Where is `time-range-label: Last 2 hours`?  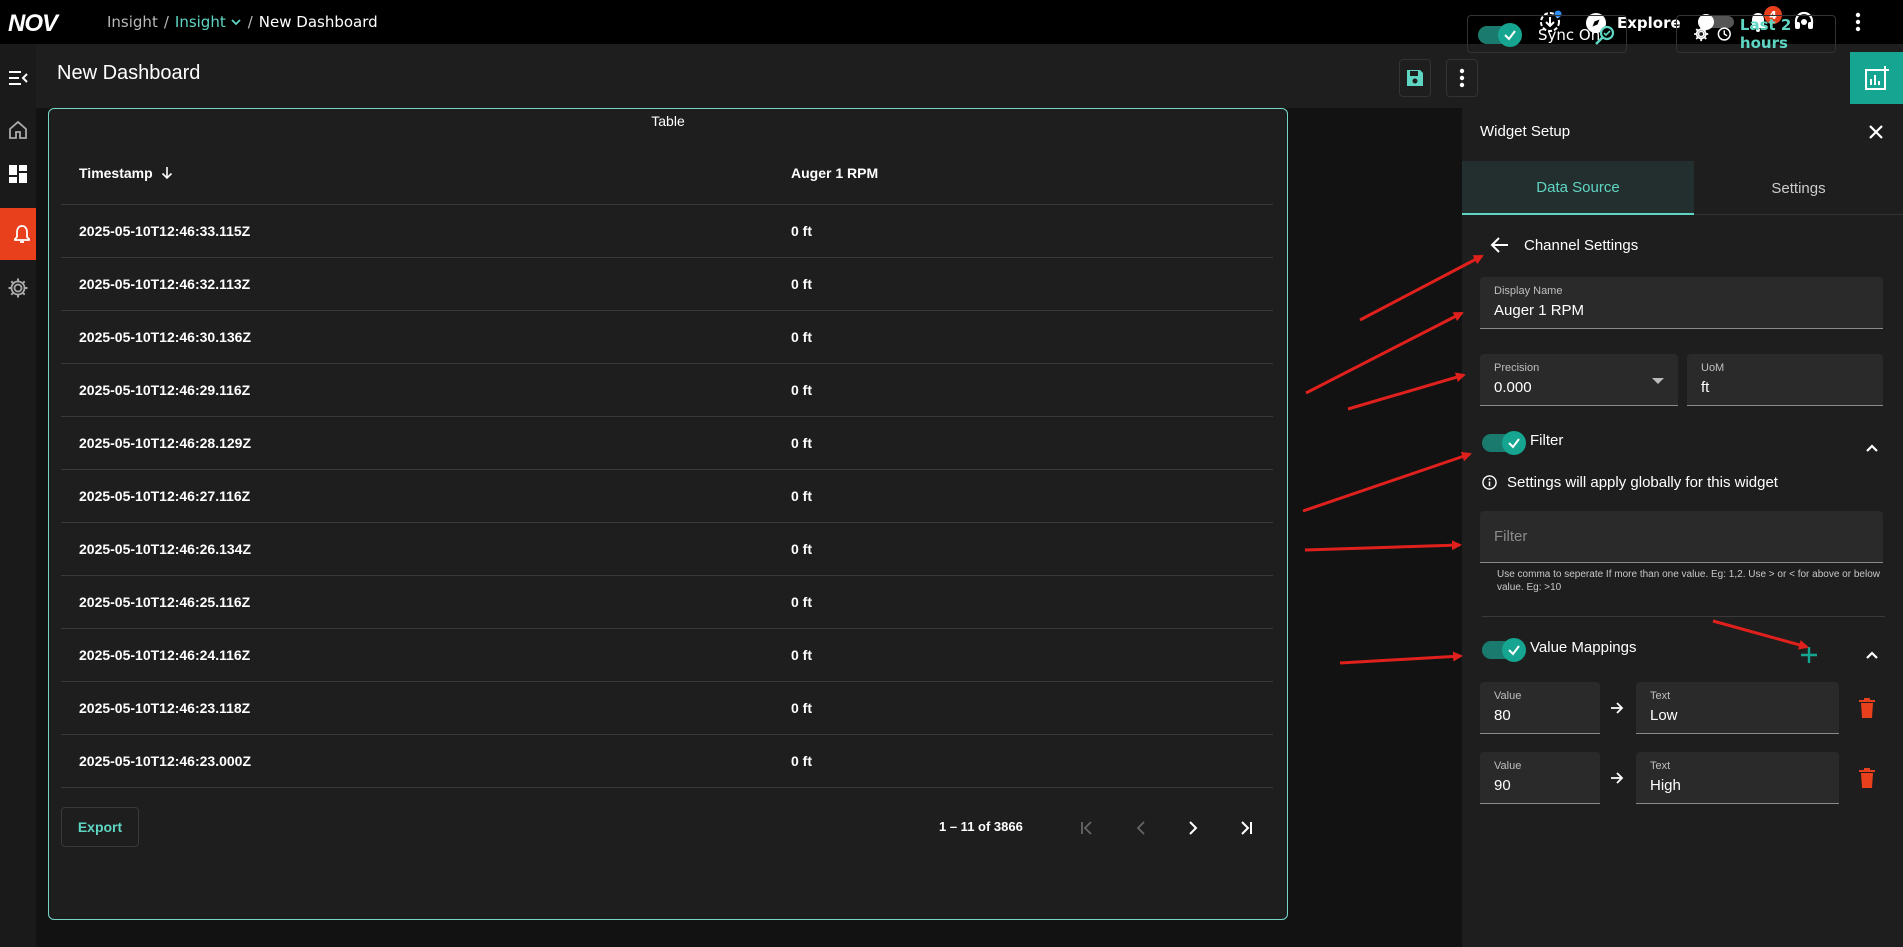 time-range-label: Last 2 hours is located at coordinates (1765, 34).